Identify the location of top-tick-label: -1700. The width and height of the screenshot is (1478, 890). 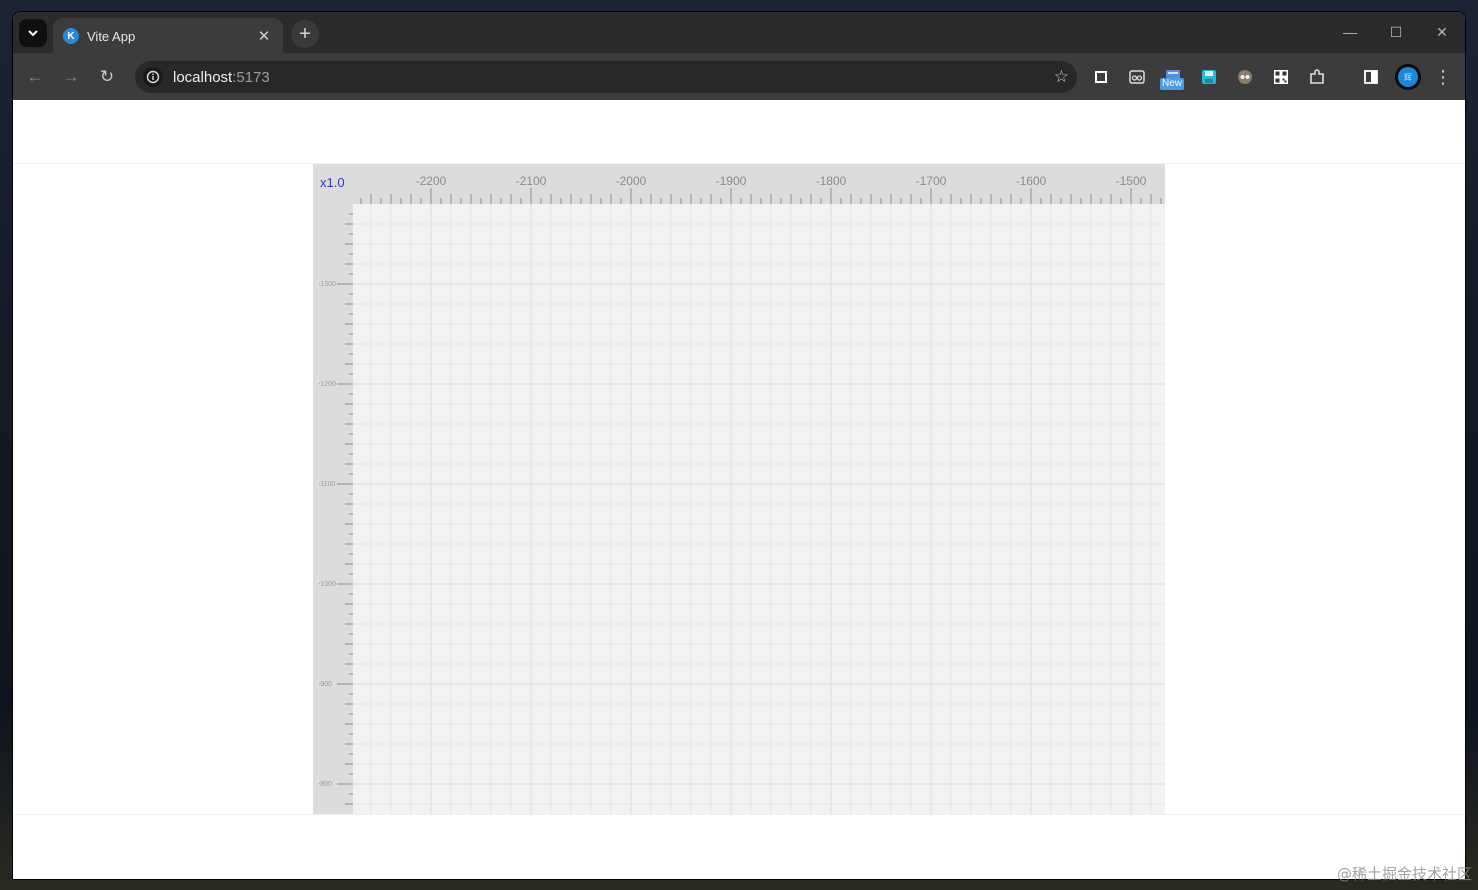
(931, 181).